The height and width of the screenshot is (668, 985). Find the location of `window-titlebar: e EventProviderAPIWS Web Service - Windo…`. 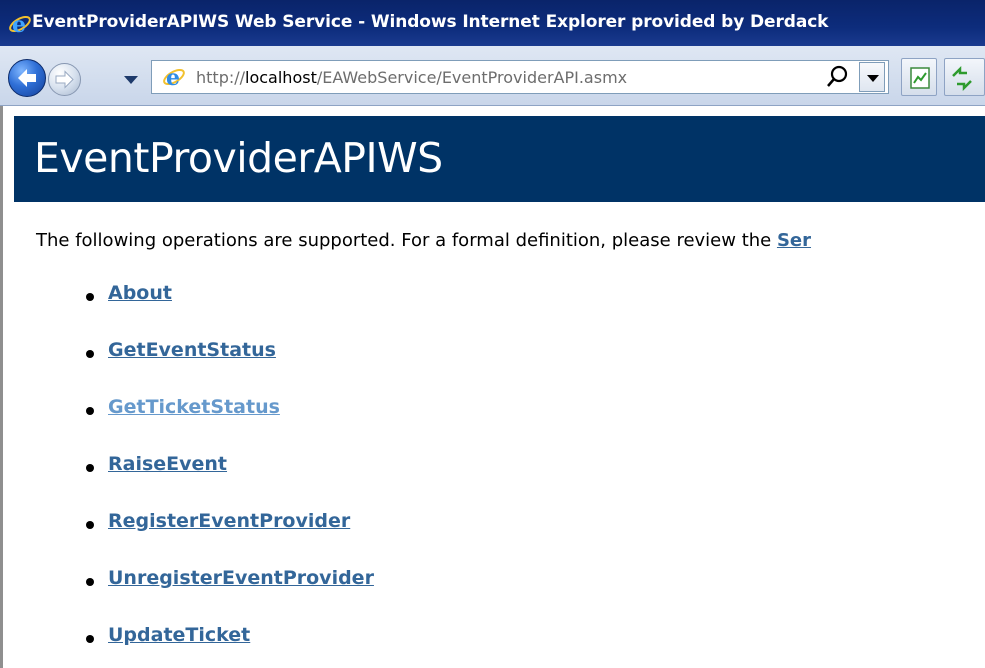

window-titlebar: e EventProviderAPIWS Web Service - Windo… is located at coordinates (492, 23).